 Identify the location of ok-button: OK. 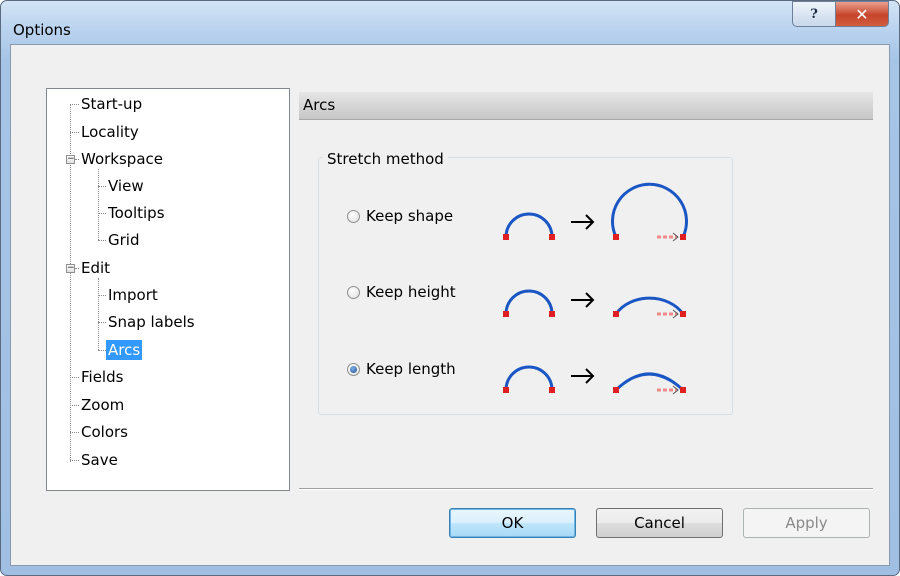
(512, 523).